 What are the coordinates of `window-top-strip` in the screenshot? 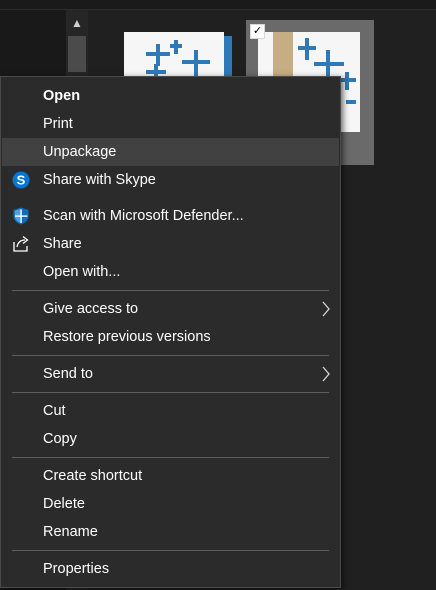 It's located at (218, 5).